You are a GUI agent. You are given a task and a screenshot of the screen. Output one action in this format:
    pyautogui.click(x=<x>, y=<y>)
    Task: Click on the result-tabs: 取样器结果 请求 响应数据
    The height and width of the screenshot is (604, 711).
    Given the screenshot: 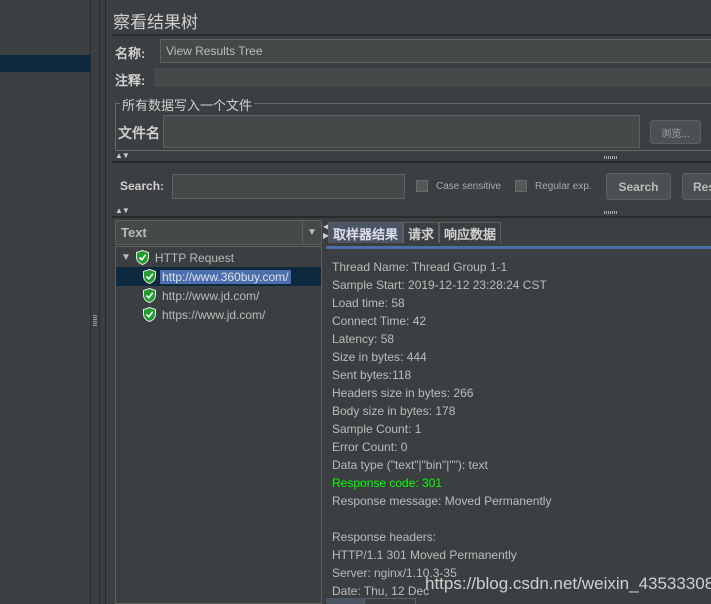 What is the action you would take?
    pyautogui.click(x=415, y=232)
    